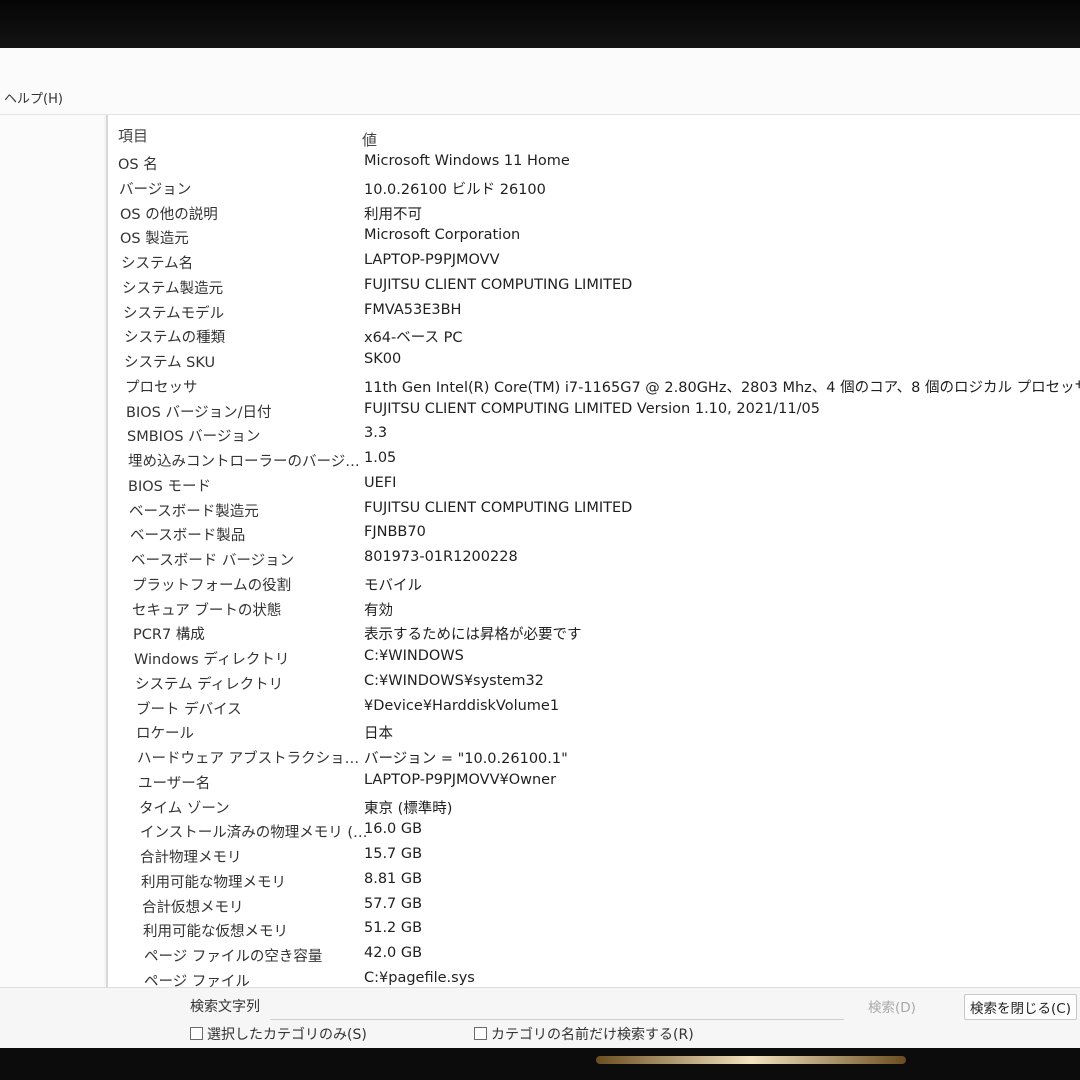  Describe the element at coordinates (393, 215) in the screenshot. I see `row-value: 利用不可` at that location.